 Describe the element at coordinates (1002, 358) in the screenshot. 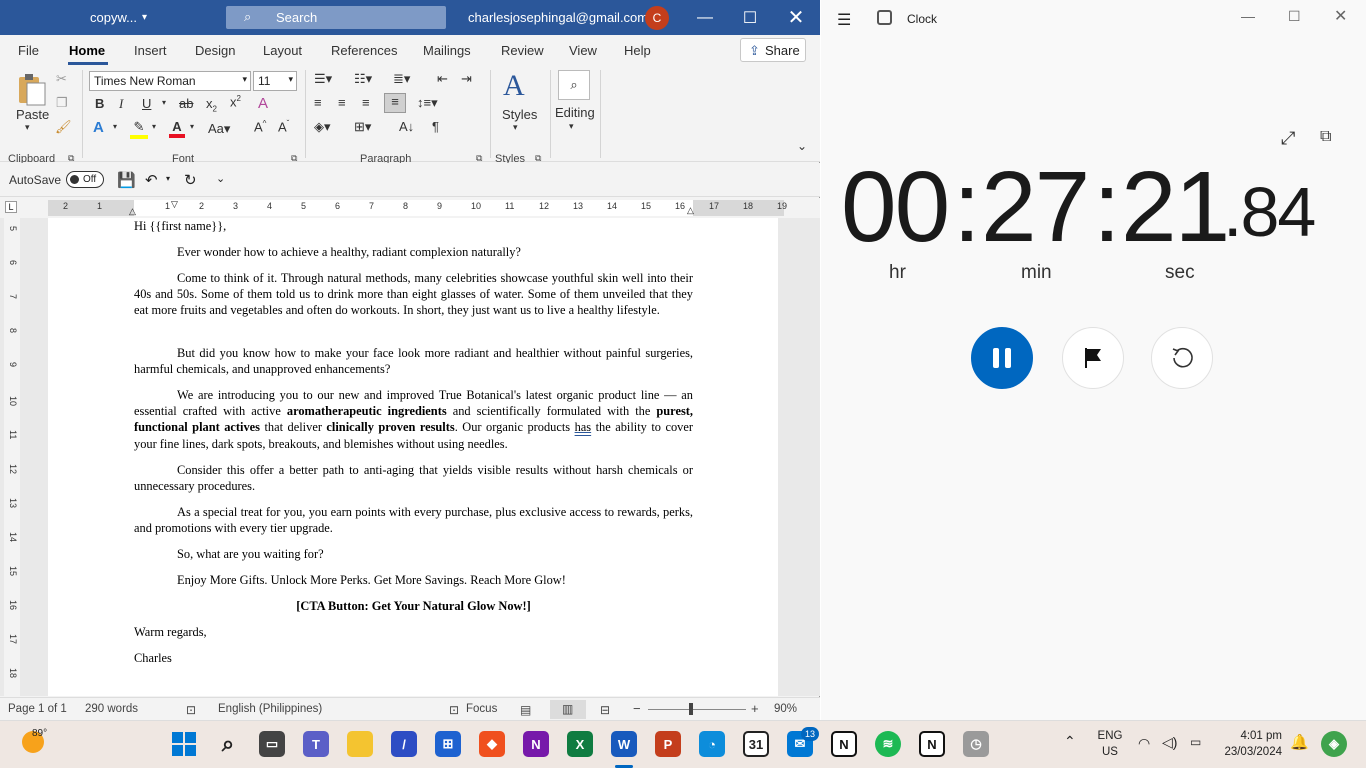

I see `pause-button` at that location.